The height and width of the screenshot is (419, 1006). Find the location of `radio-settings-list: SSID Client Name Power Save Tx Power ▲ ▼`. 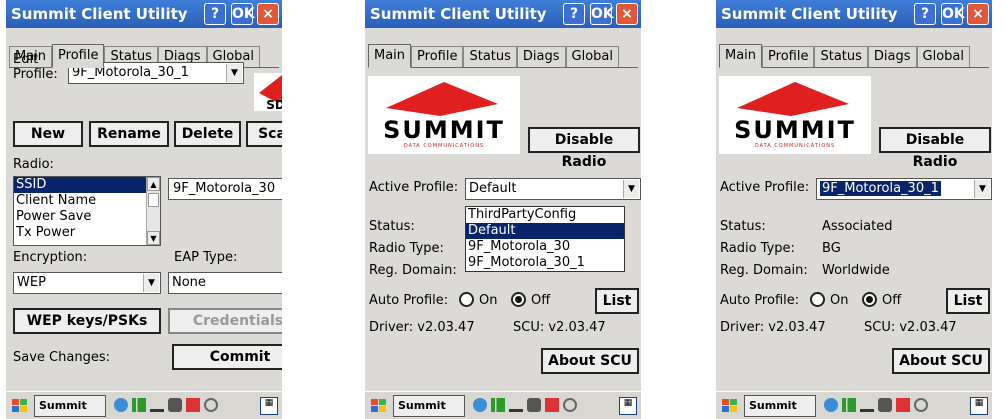

radio-settings-list: SSID Client Name Power Save Tx Power ▲ ▼ is located at coordinates (87, 211).